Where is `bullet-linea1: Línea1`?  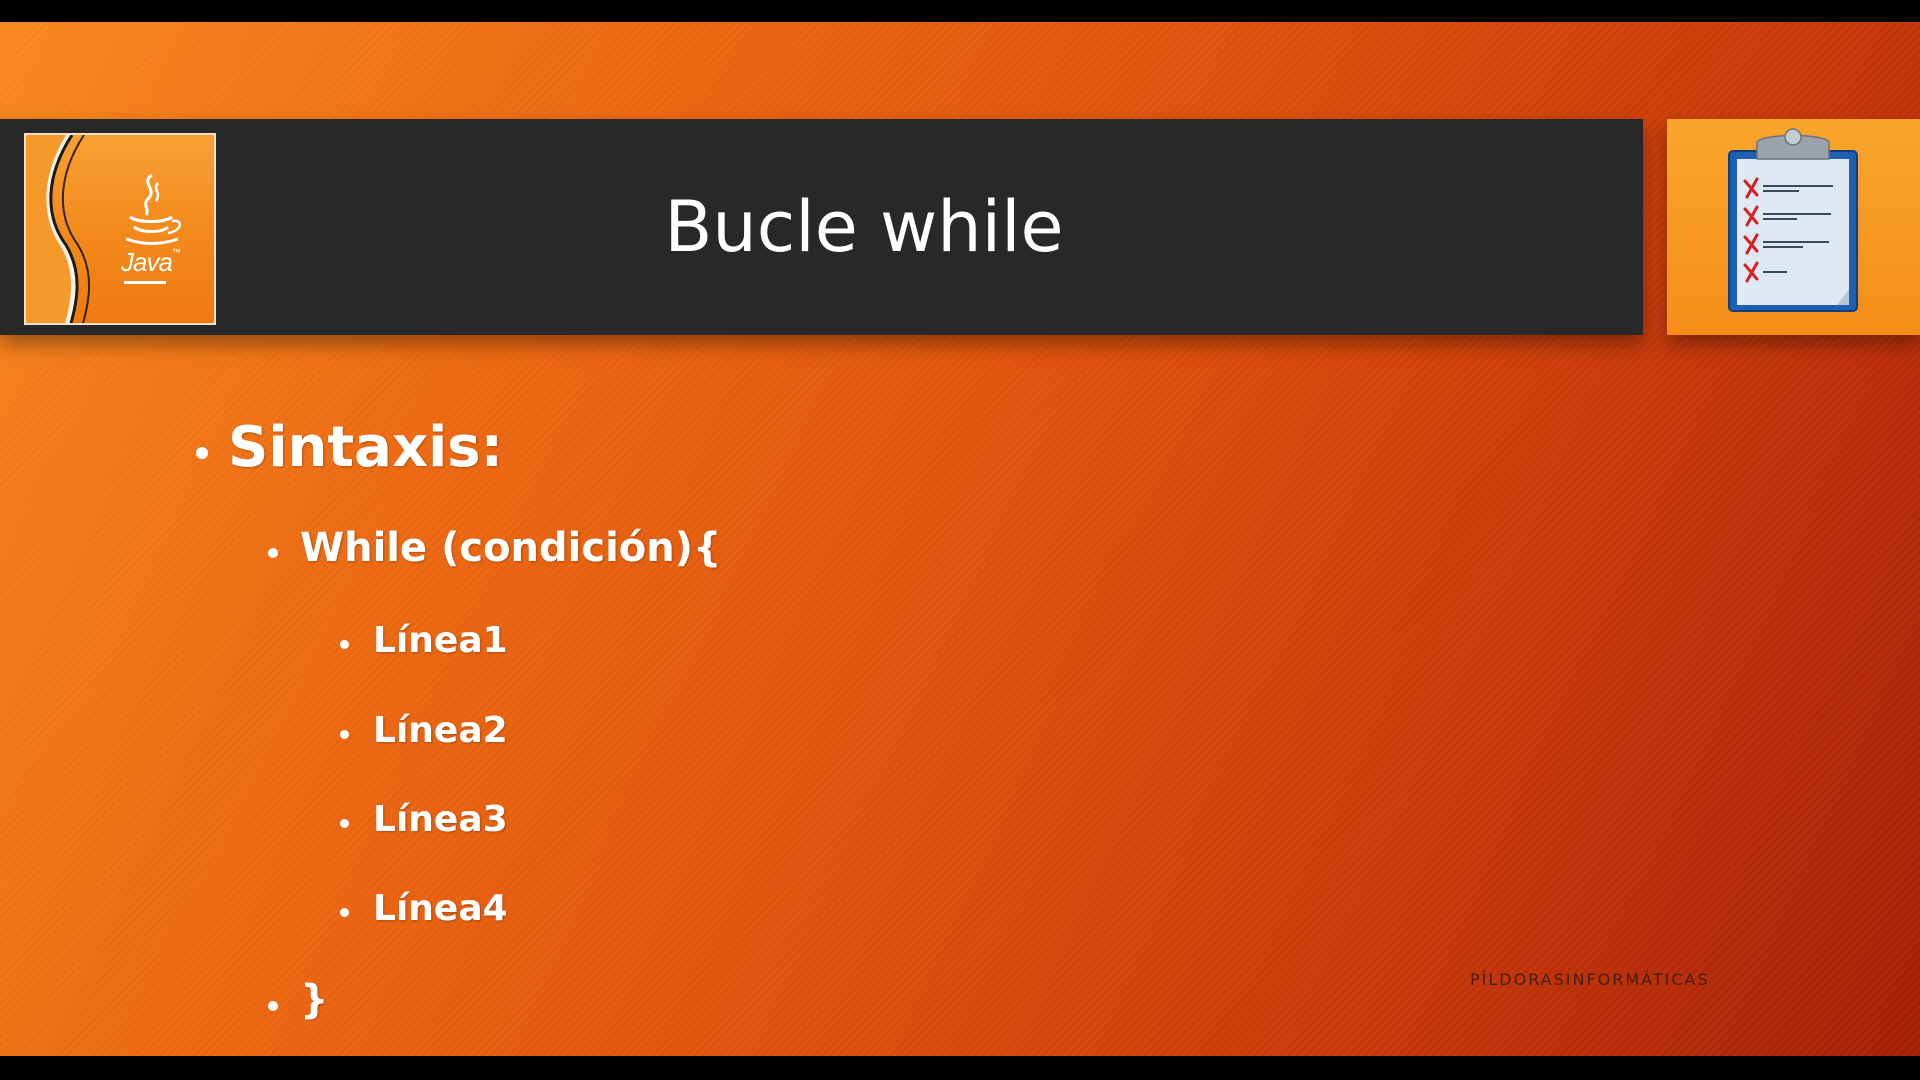 bullet-linea1: Línea1 is located at coordinates (440, 640).